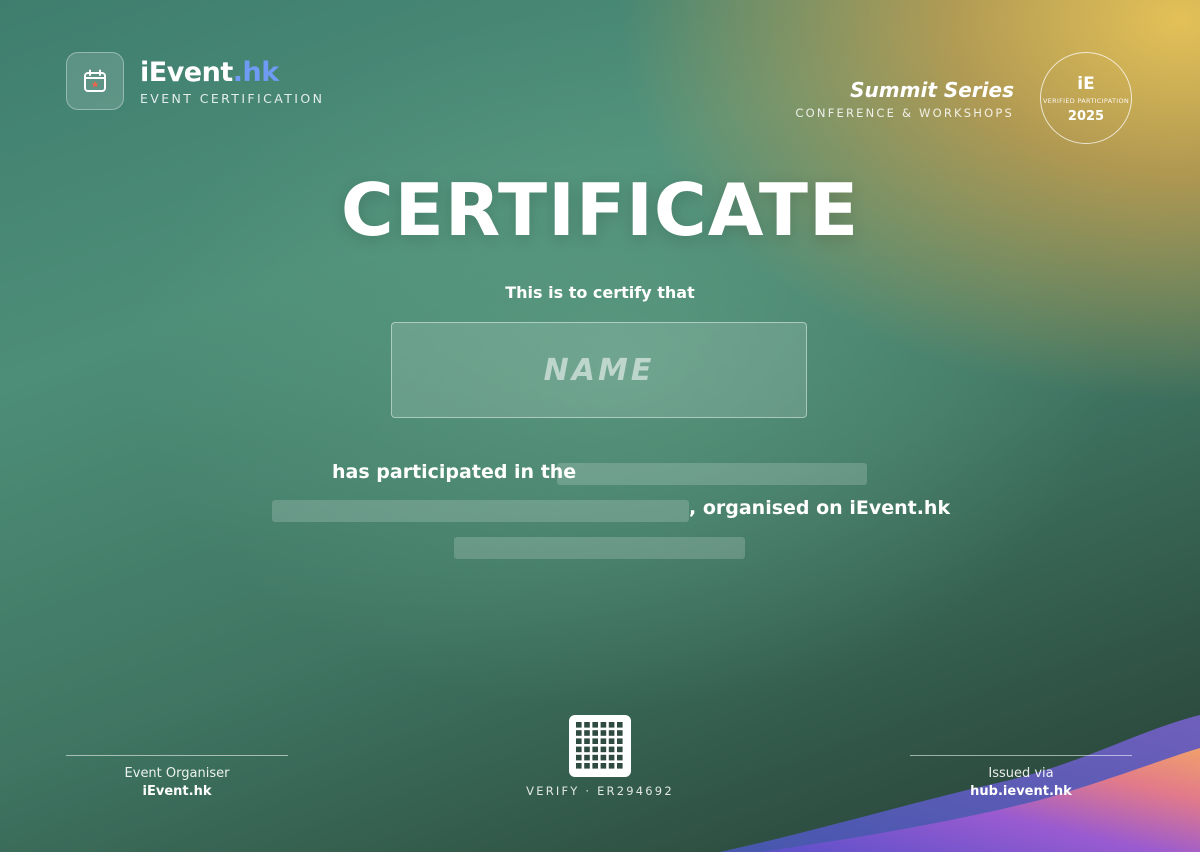 Image resolution: width=1200 pixels, height=852 pixels. Describe the element at coordinates (454, 472) in the screenshot. I see `participation-text: has participated in the` at that location.